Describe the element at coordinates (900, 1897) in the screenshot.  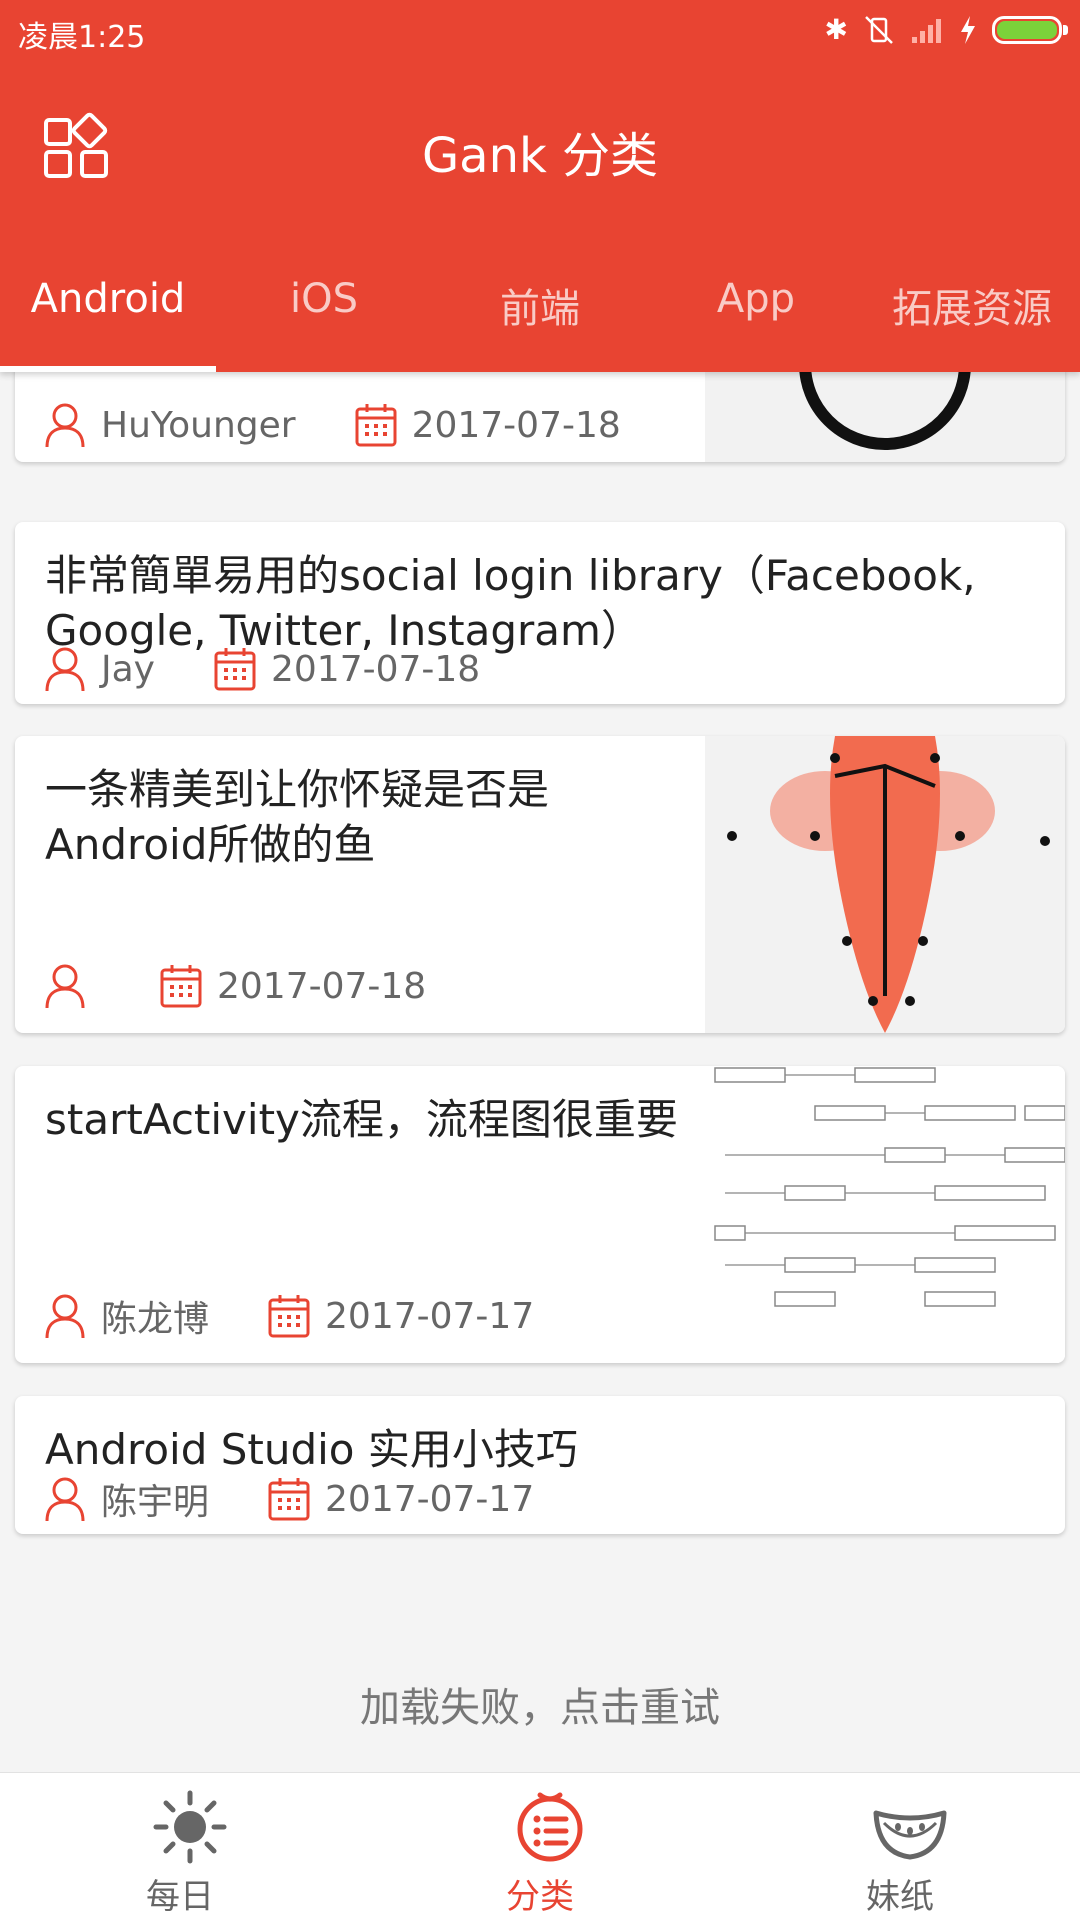
I see `nav-label: 妹纸` at that location.